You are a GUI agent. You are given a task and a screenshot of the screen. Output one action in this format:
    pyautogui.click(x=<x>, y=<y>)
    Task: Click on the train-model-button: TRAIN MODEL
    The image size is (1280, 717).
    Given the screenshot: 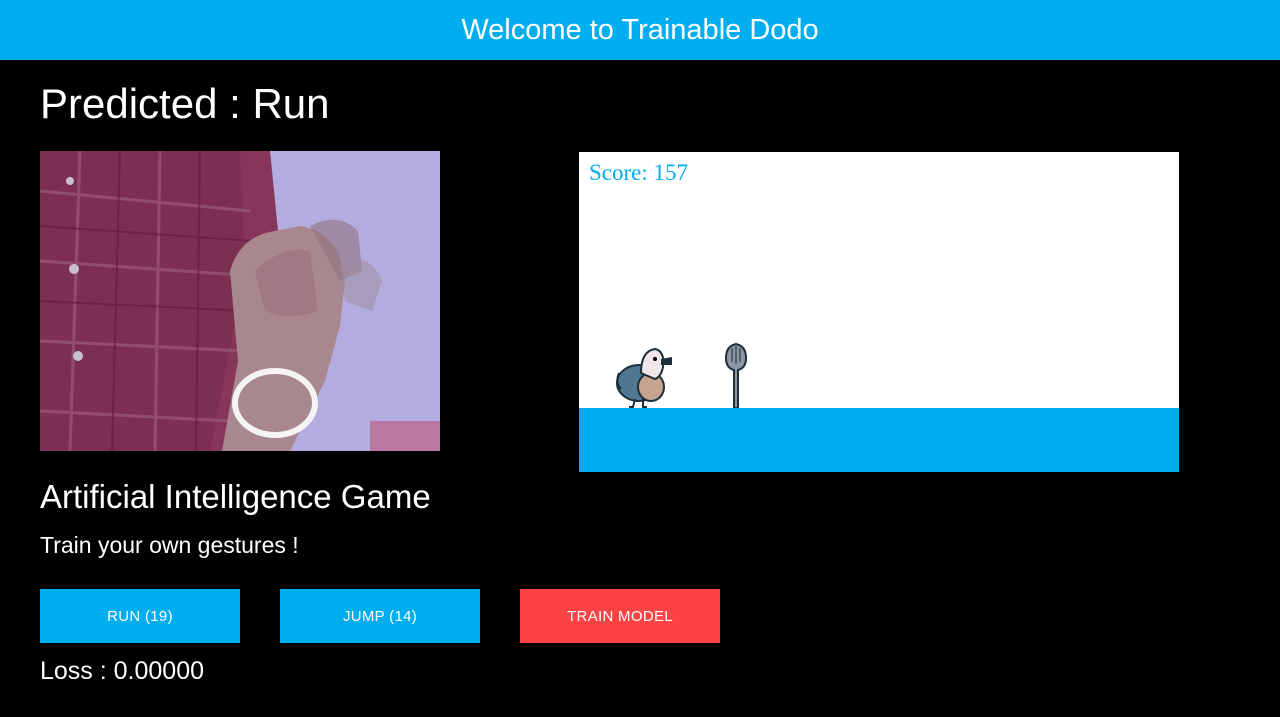 What is the action you would take?
    pyautogui.click(x=620, y=616)
    